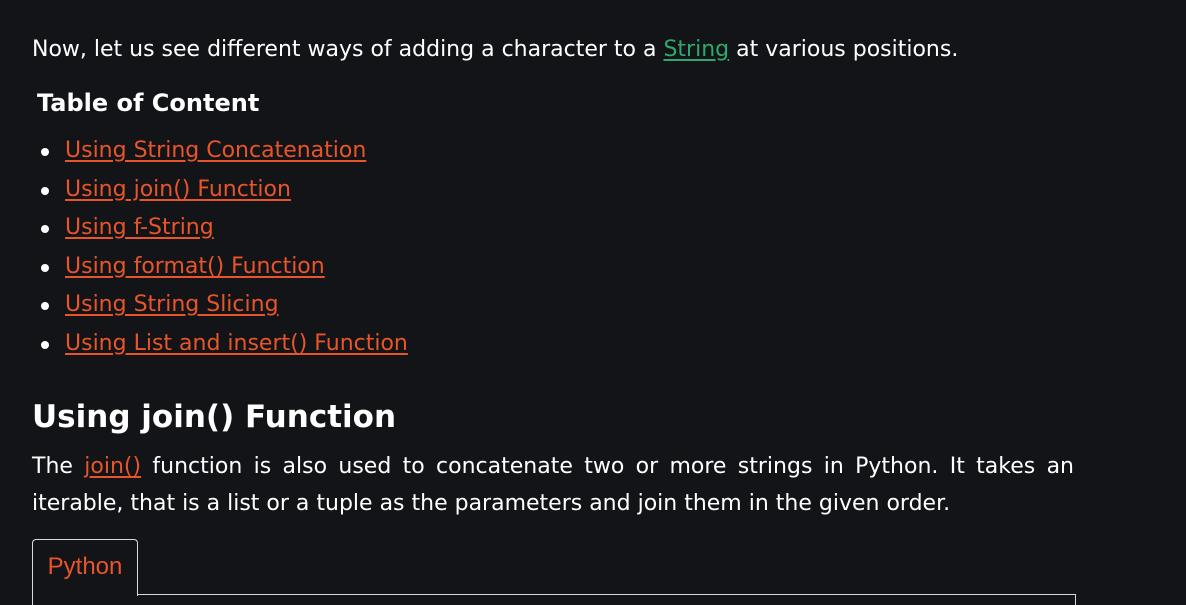 Image resolution: width=1186 pixels, height=605 pixels. I want to click on string-link: String, so click(696, 49).